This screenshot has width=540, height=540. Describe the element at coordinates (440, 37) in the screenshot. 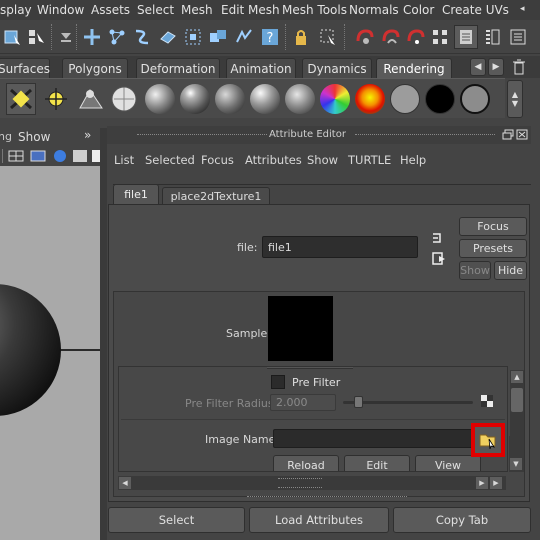

I see `snap-to-view-plane-icon` at that location.